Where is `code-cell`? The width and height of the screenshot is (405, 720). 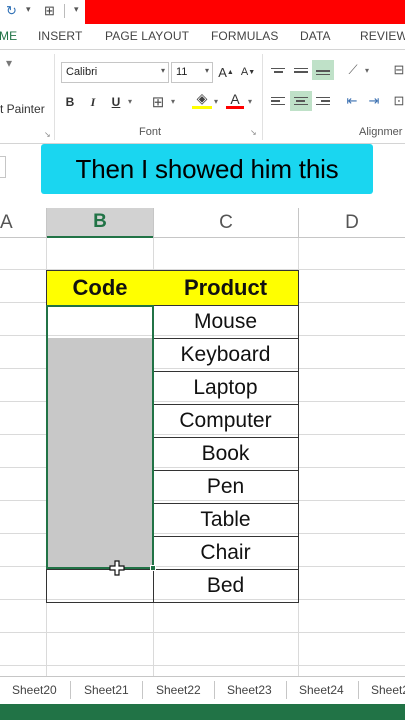
code-cell is located at coordinates (100, 586).